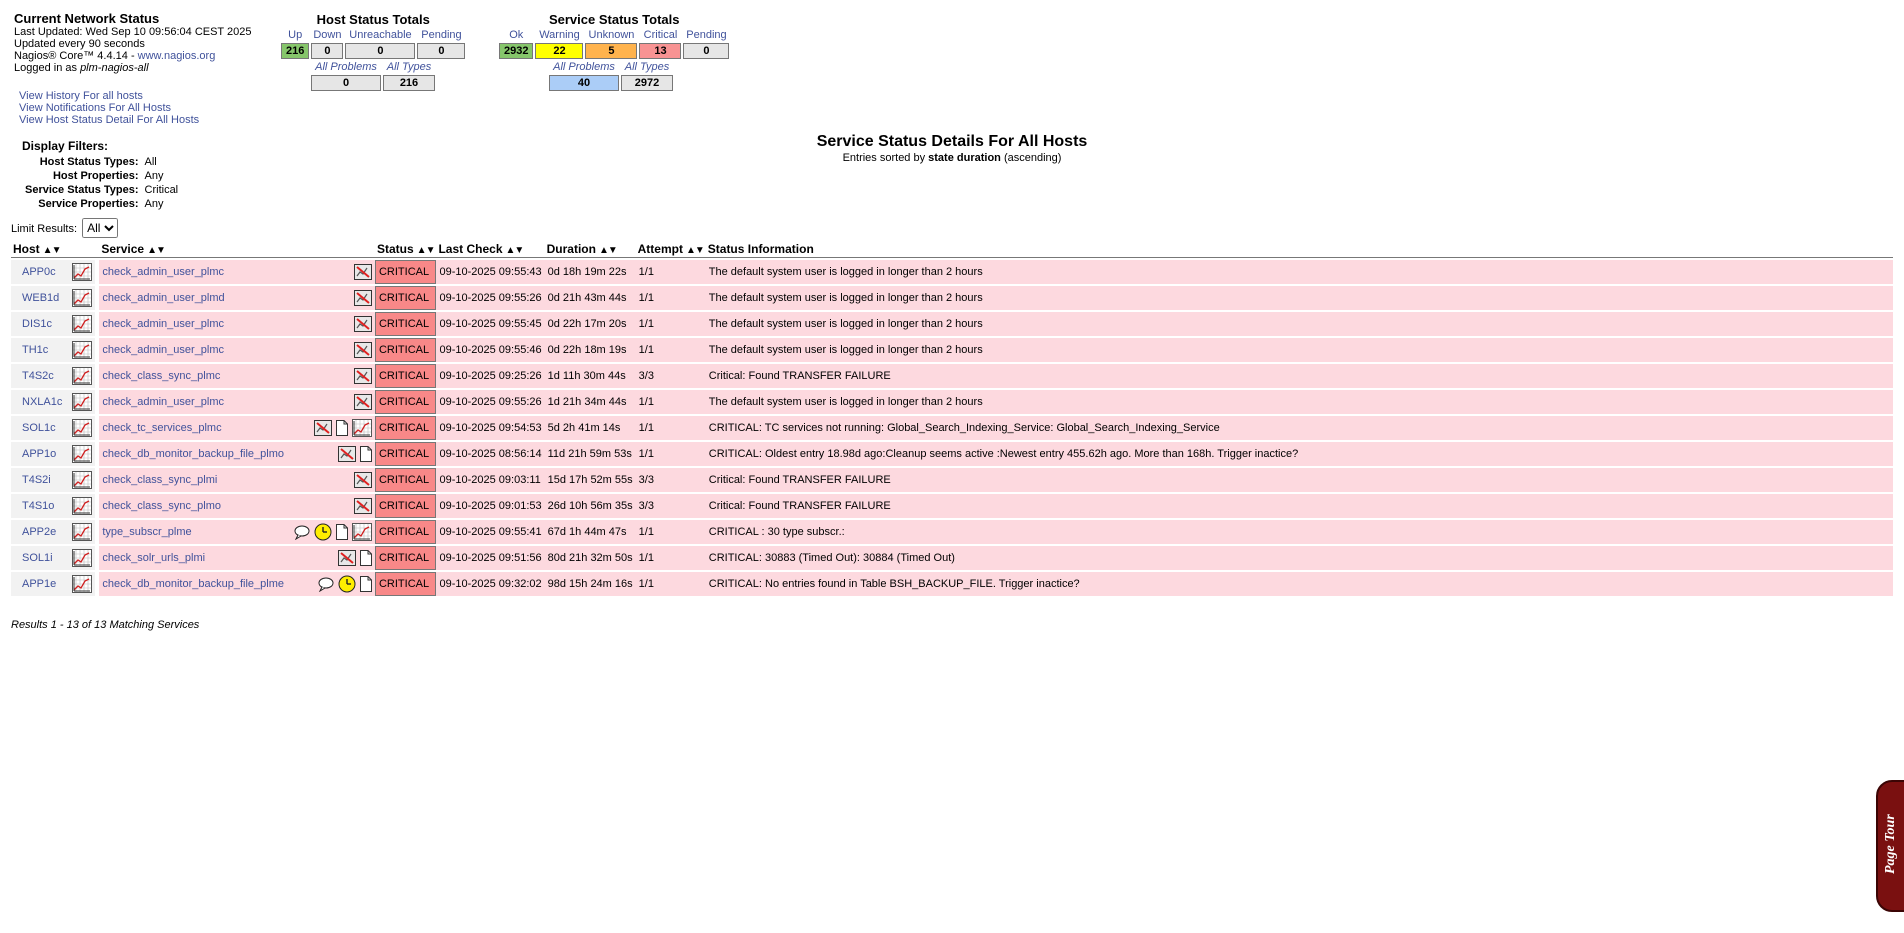 This screenshot has width=1904, height=933. I want to click on host-link: APP2e, so click(39, 532).